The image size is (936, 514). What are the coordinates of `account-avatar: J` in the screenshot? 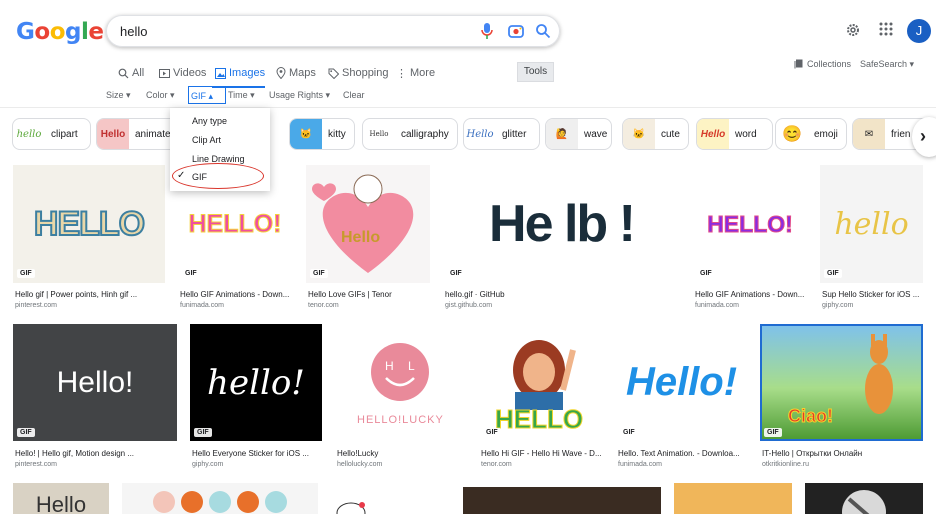 It's located at (919, 31).